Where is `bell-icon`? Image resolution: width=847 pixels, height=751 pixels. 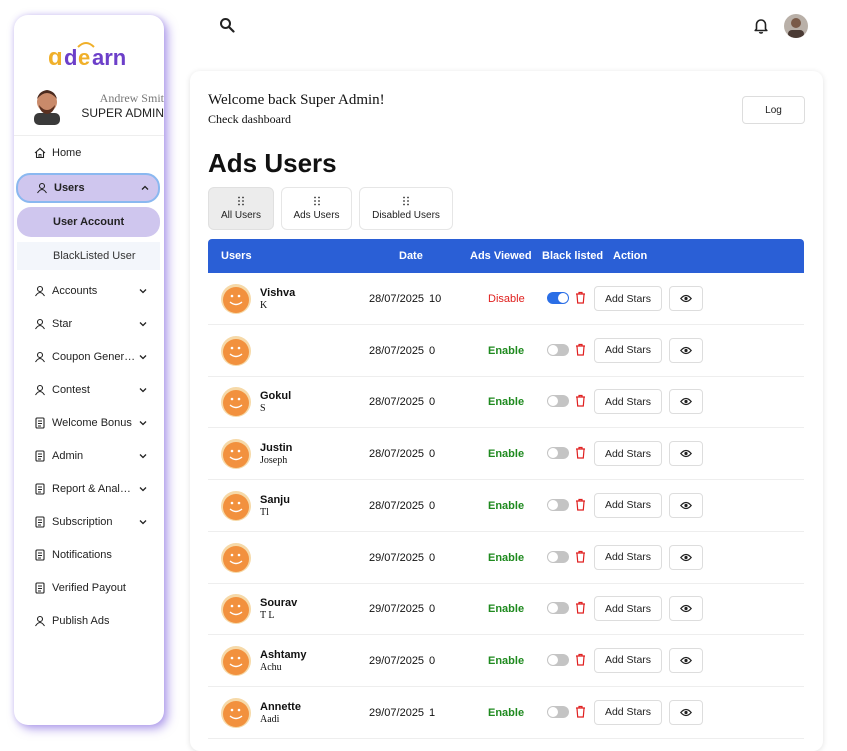
bell-icon is located at coordinates (761, 25).